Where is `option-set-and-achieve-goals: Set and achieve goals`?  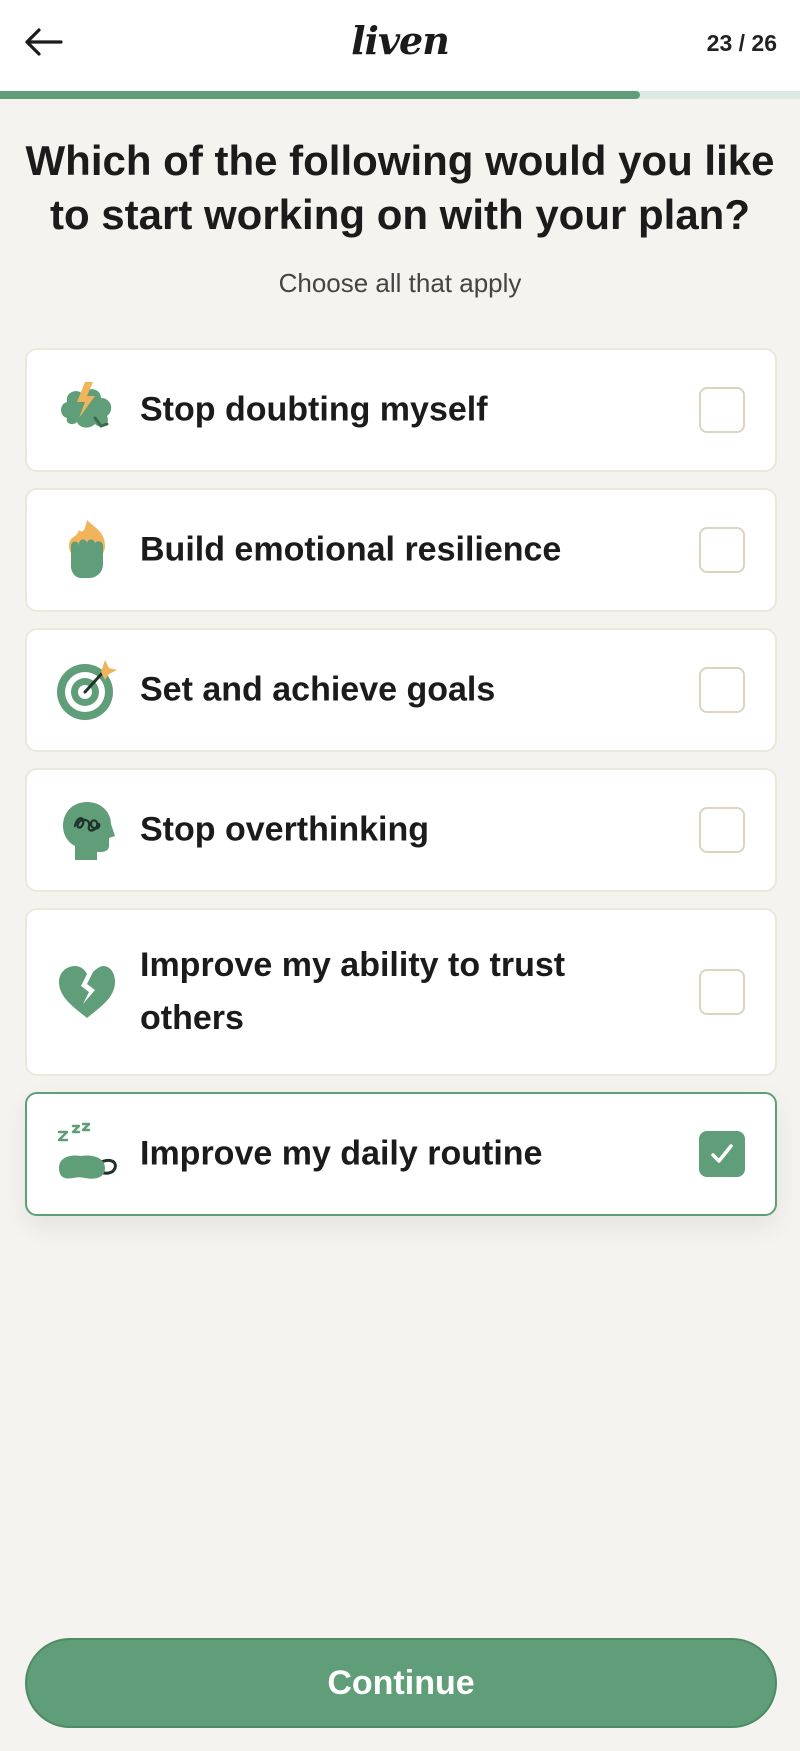
option-set-and-achieve-goals: Set and achieve goals is located at coordinates (401, 690).